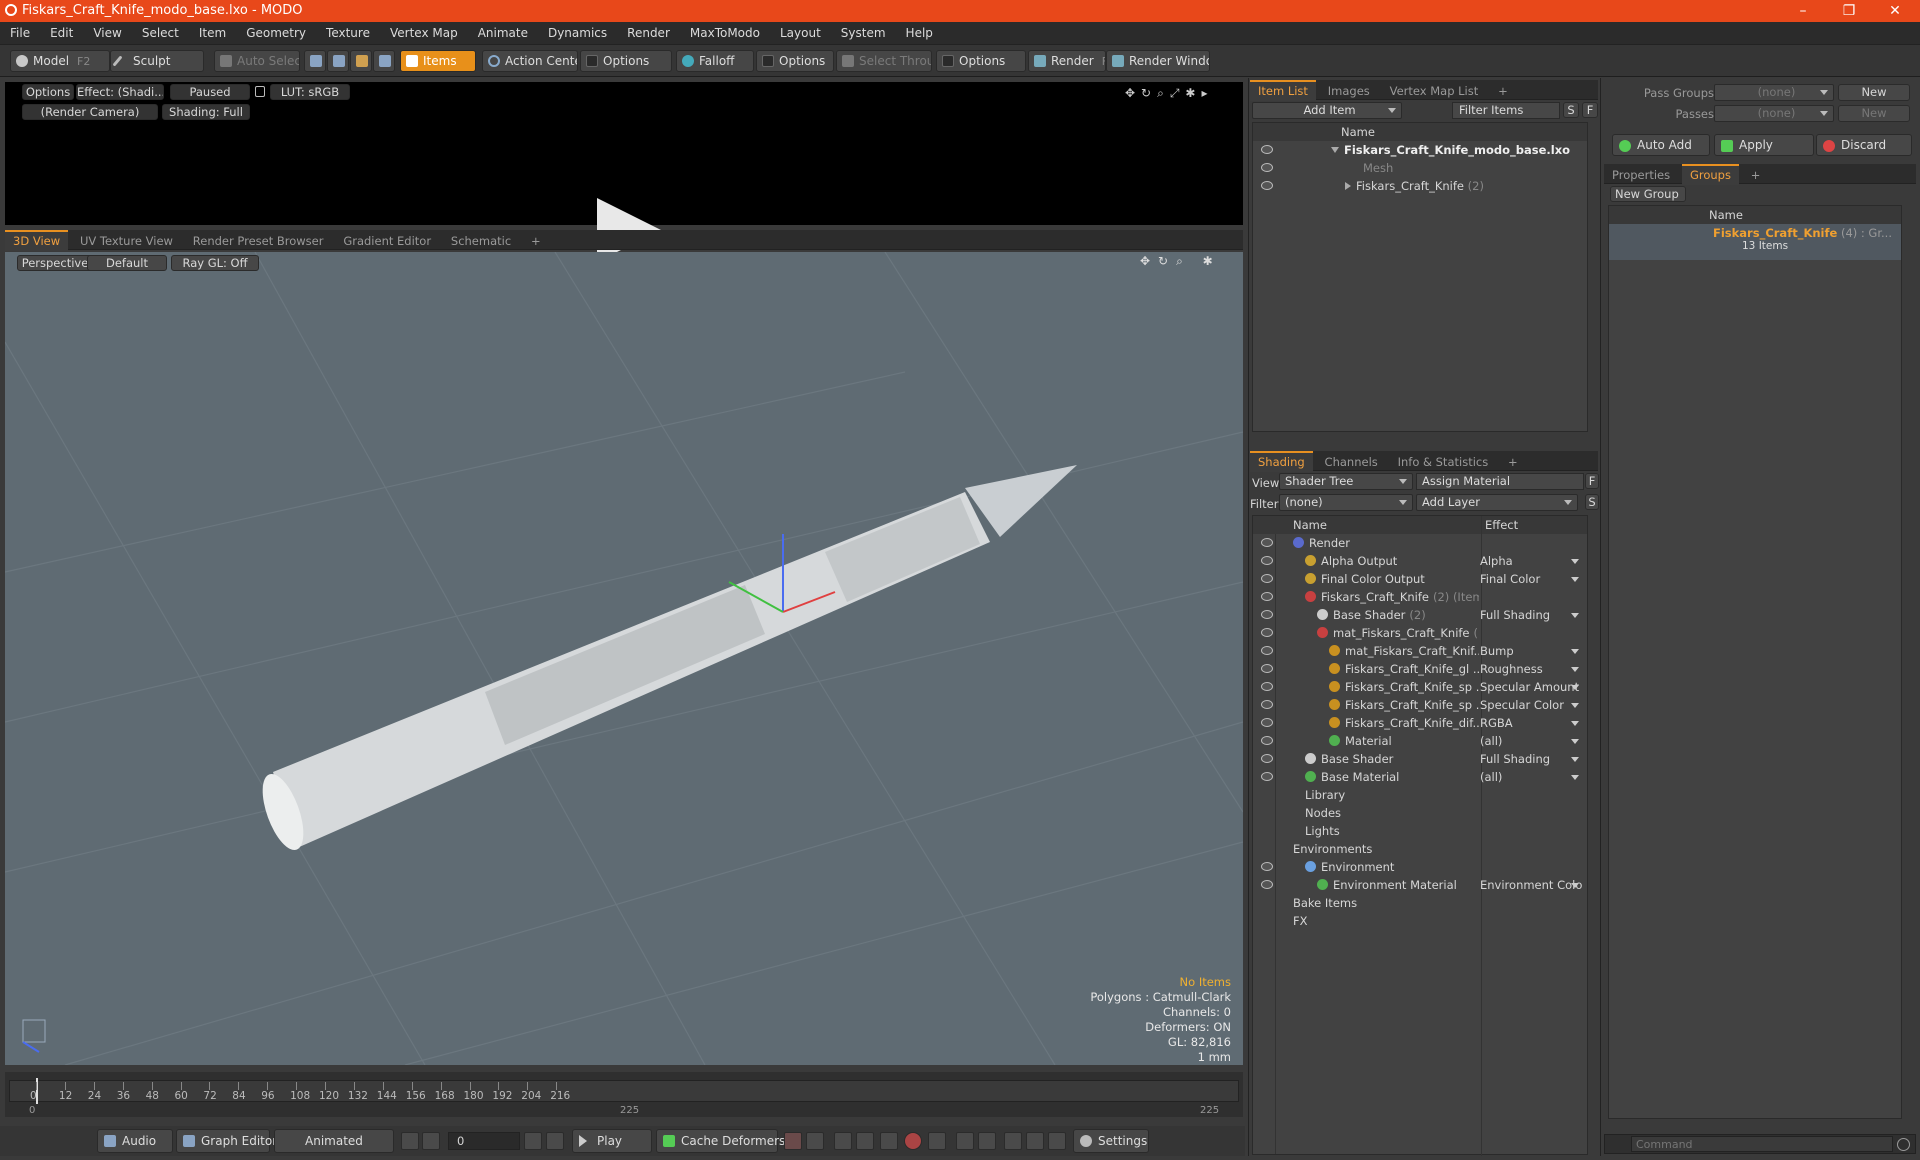 The image size is (1920, 1160). Describe the element at coordinates (1420, 885) in the screenshot. I see `shader-row: Environment Material Environment Color` at that location.